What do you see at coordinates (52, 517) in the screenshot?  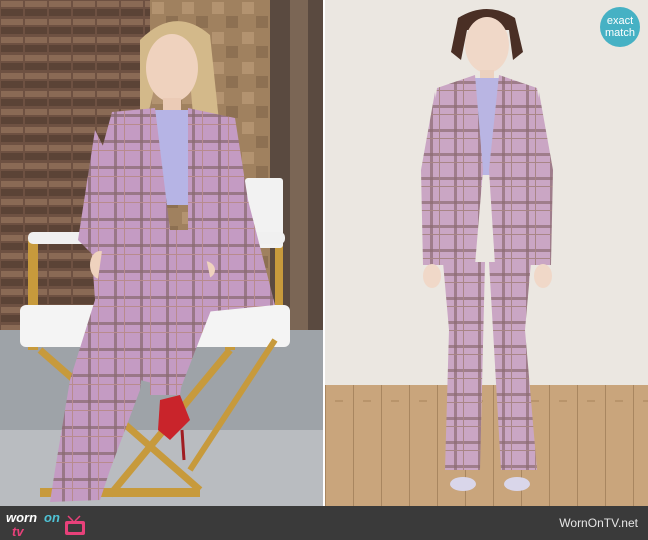 I see `logo-word-on: on` at bounding box center [52, 517].